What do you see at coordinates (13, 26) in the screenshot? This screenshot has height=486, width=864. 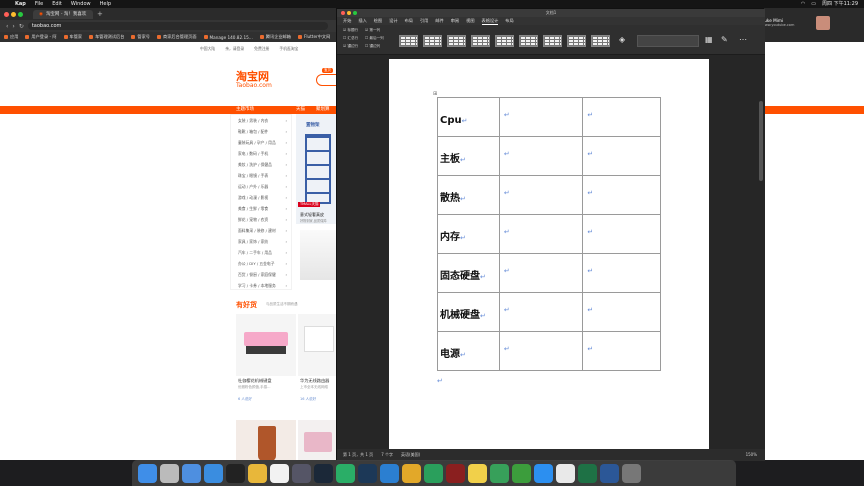 I see `forward-icon: ›` at bounding box center [13, 26].